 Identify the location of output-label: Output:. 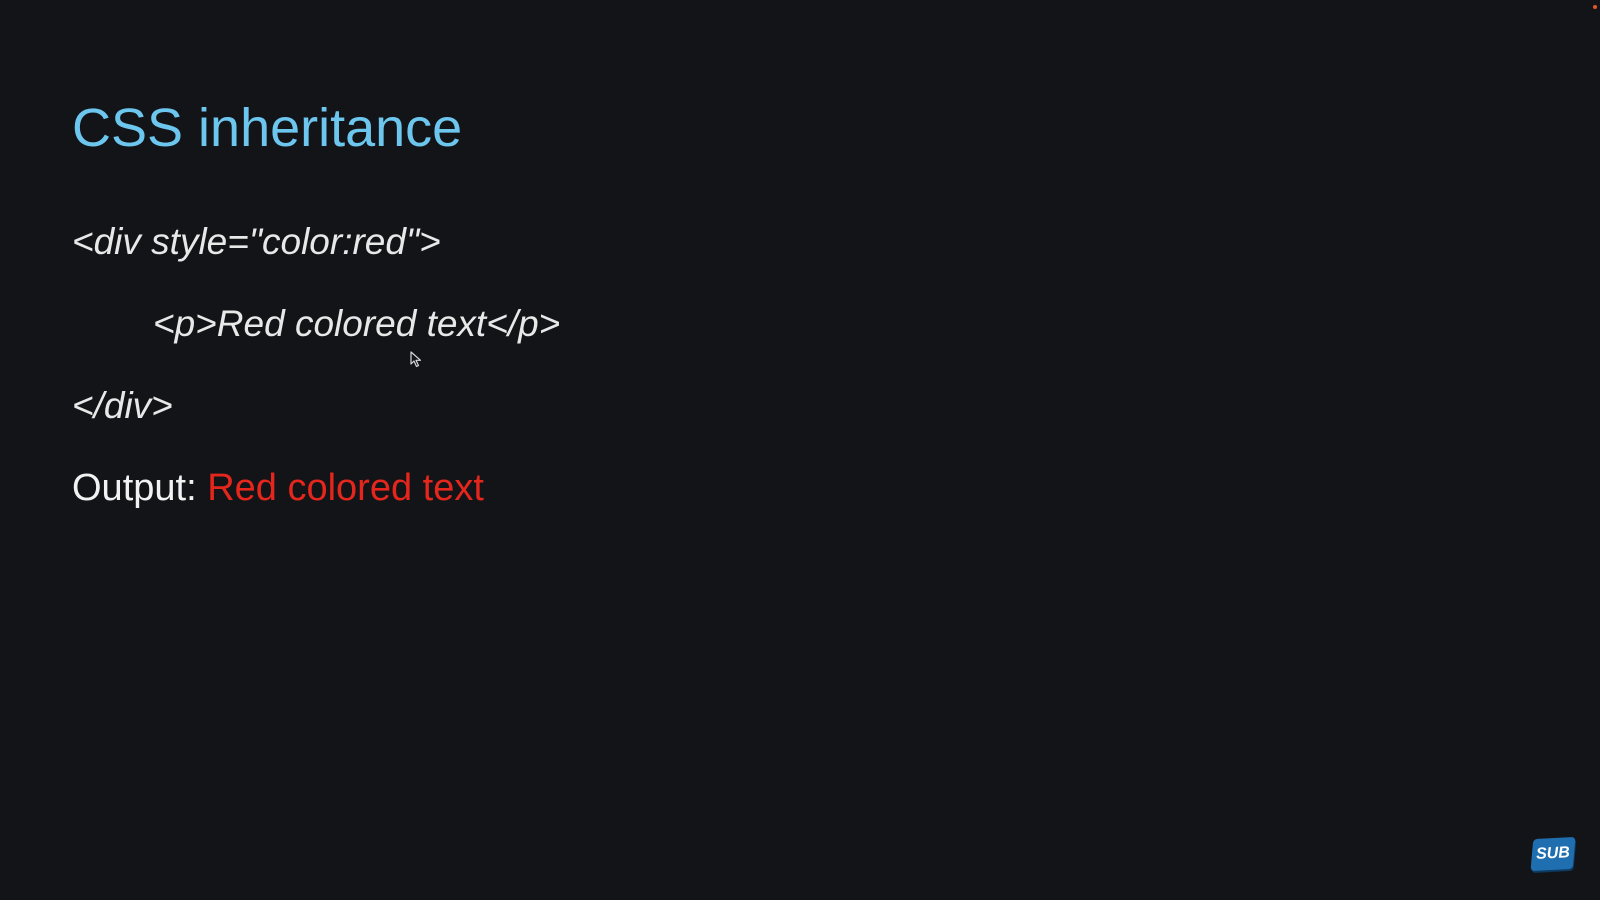
(134, 488).